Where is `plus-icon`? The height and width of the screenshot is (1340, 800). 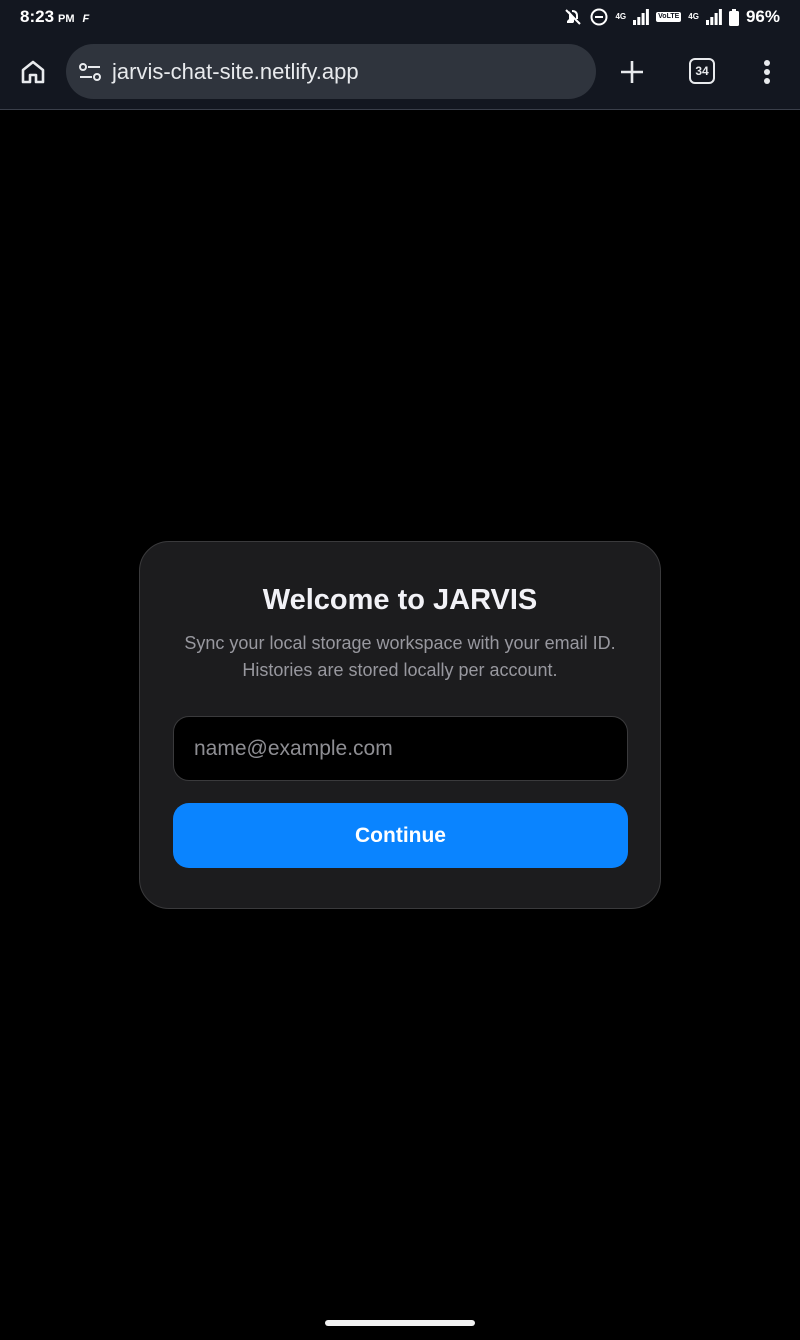 plus-icon is located at coordinates (632, 72).